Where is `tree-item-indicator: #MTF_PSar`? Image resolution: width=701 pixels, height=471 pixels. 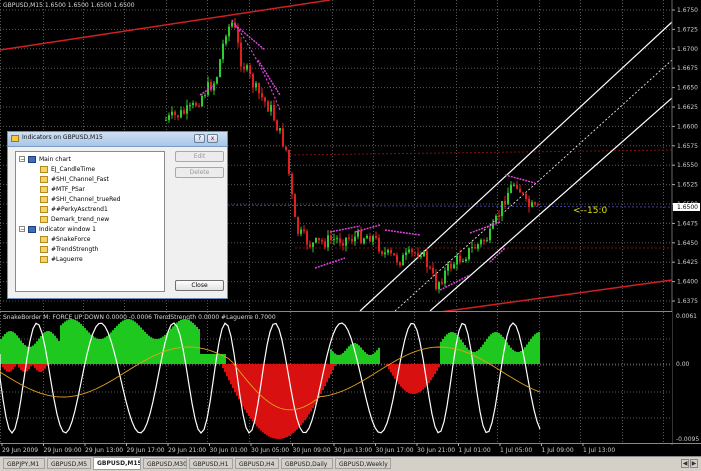
tree-item-indicator: #MTF_PSar is located at coordinates (62, 189).